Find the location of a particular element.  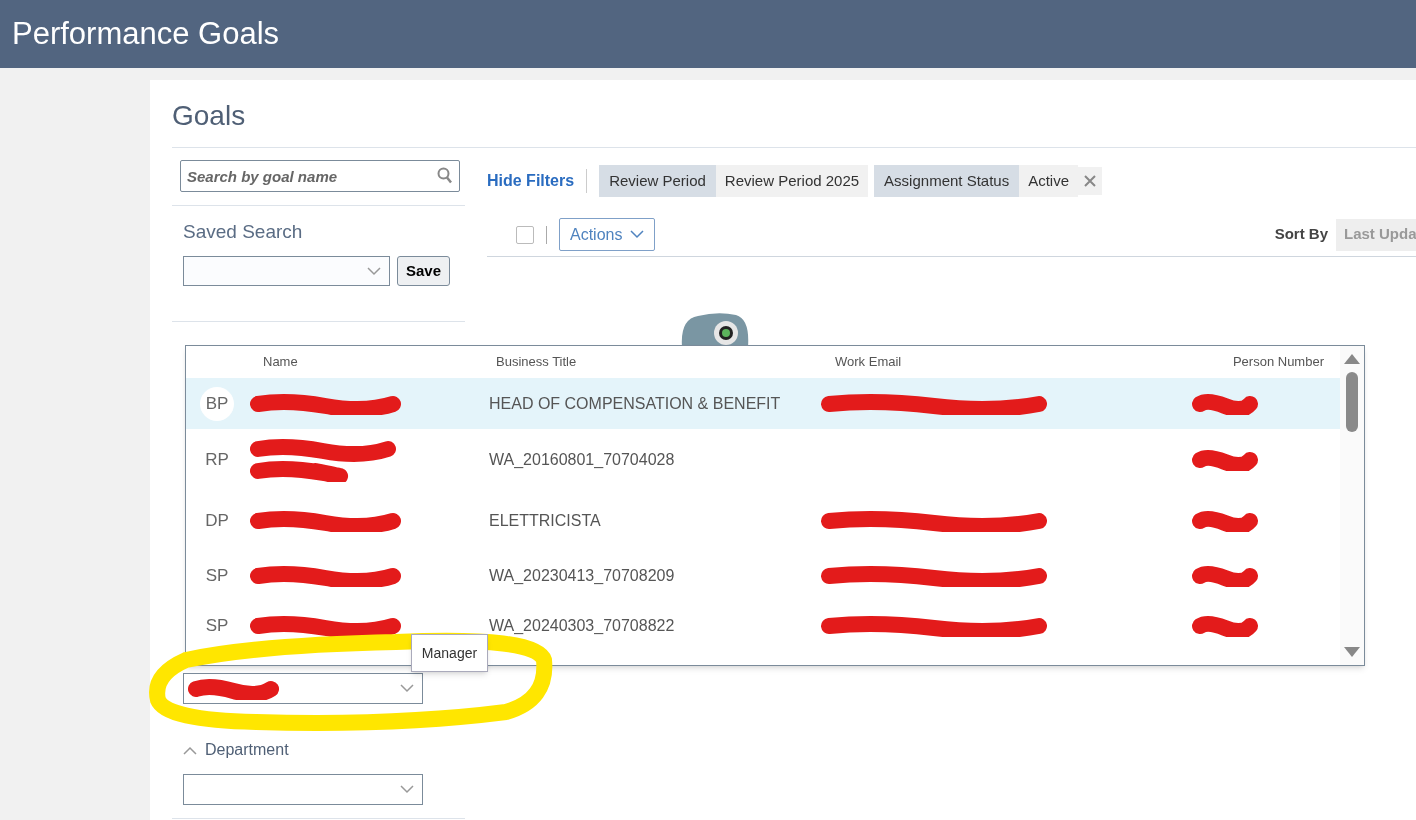

filter-chip-name: Assignment Status is located at coordinates (947, 181).